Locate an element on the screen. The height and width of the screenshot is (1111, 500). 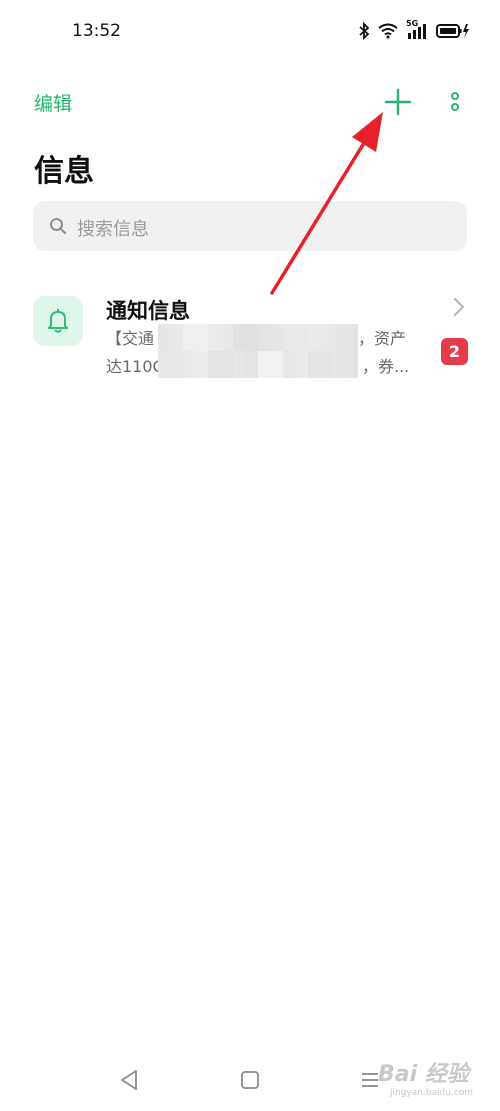
search-icon is located at coordinates (58, 226).